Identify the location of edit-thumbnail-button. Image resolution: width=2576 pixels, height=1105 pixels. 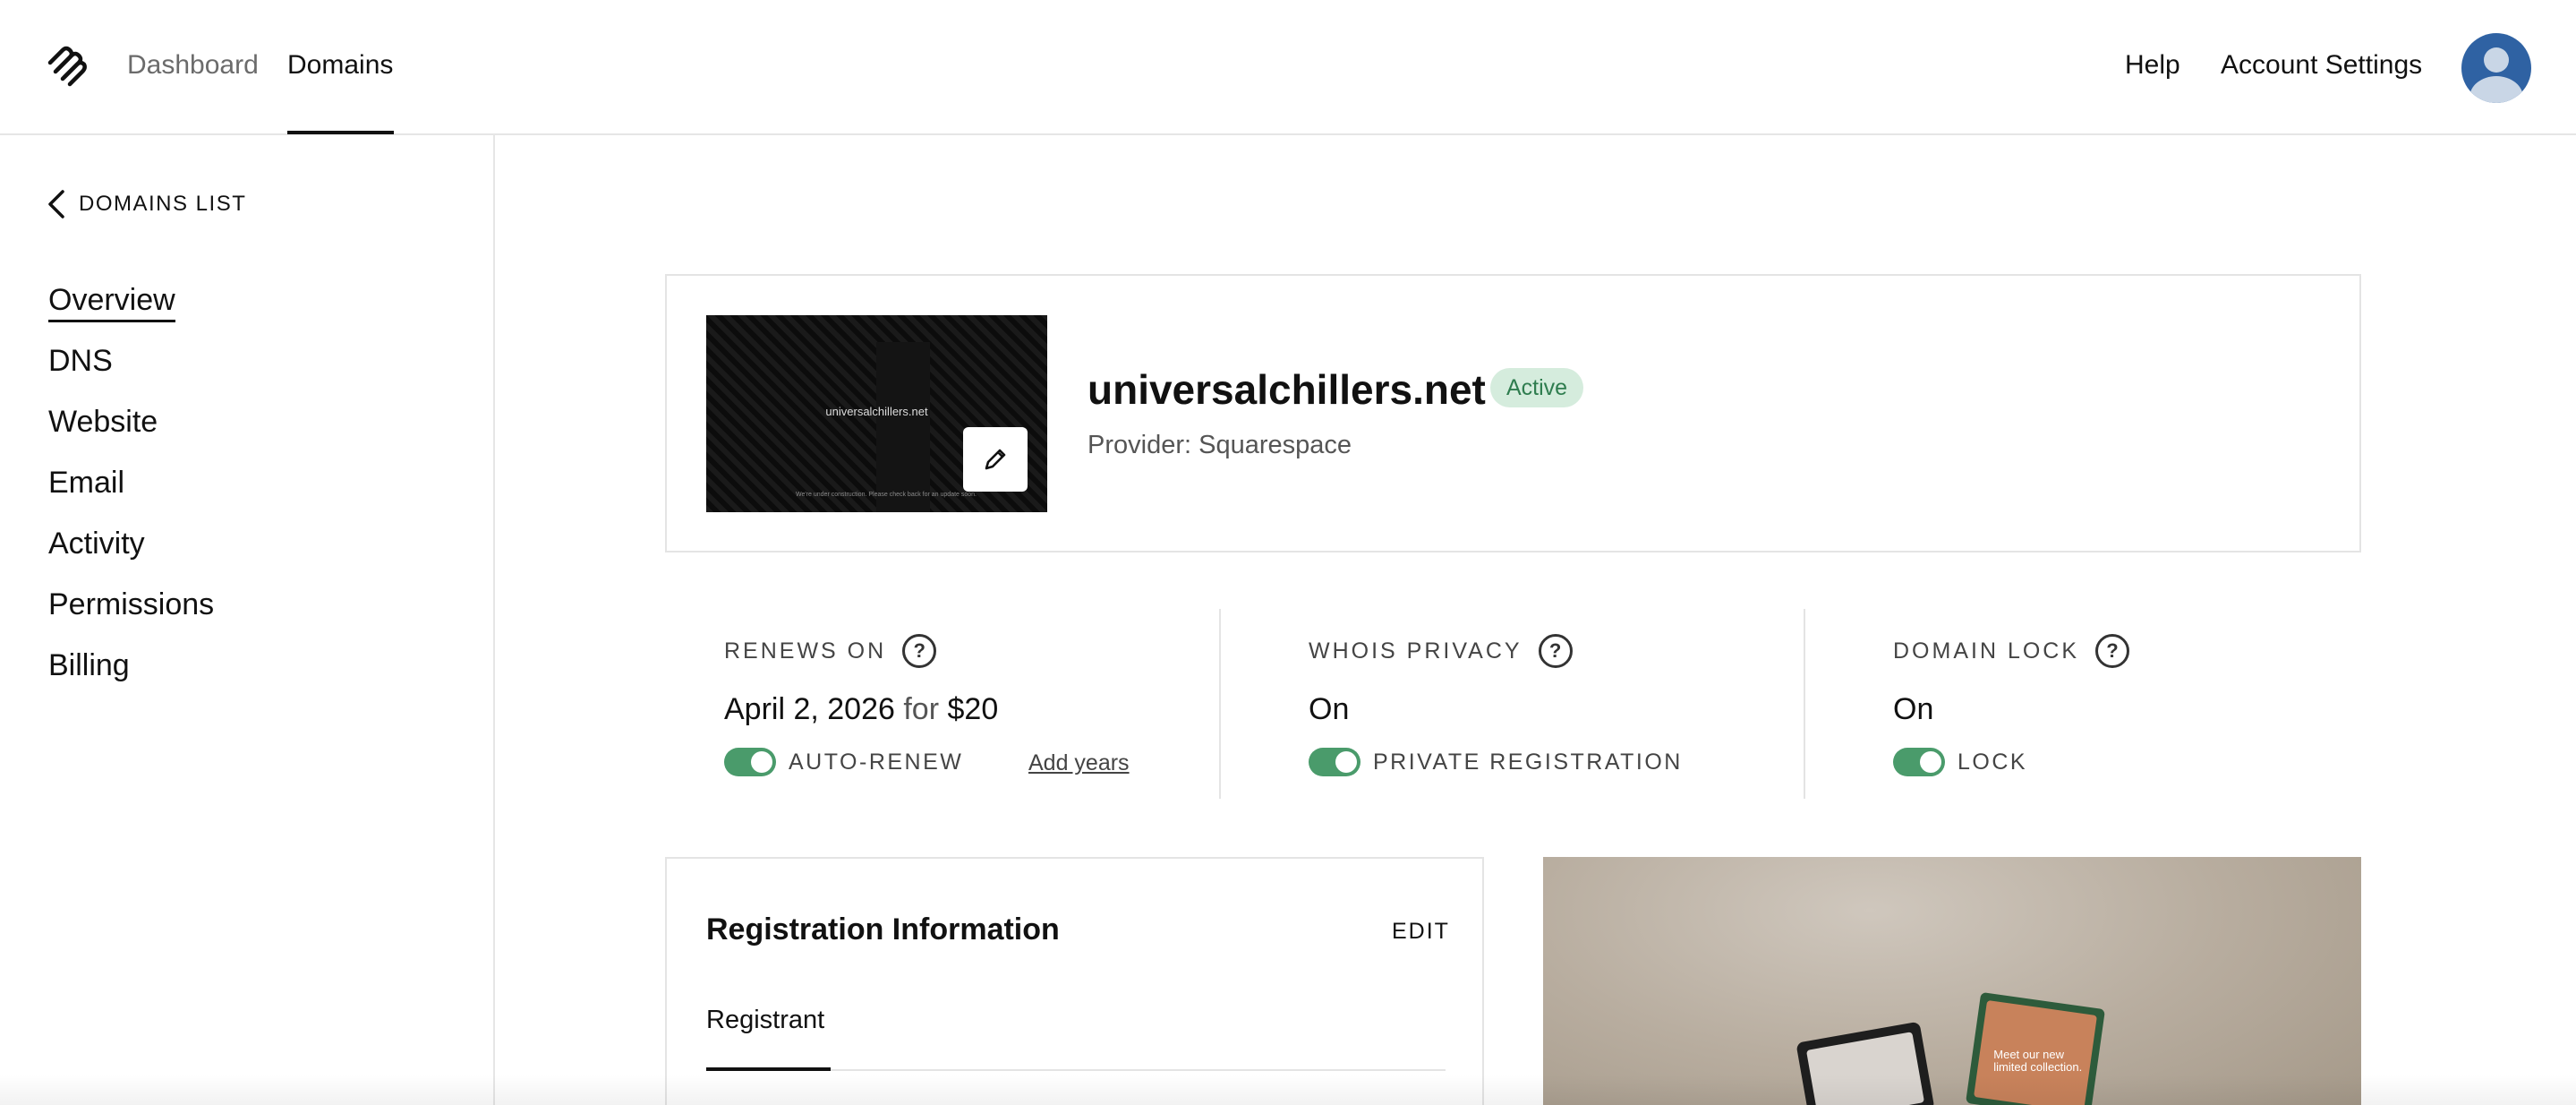
(995, 459).